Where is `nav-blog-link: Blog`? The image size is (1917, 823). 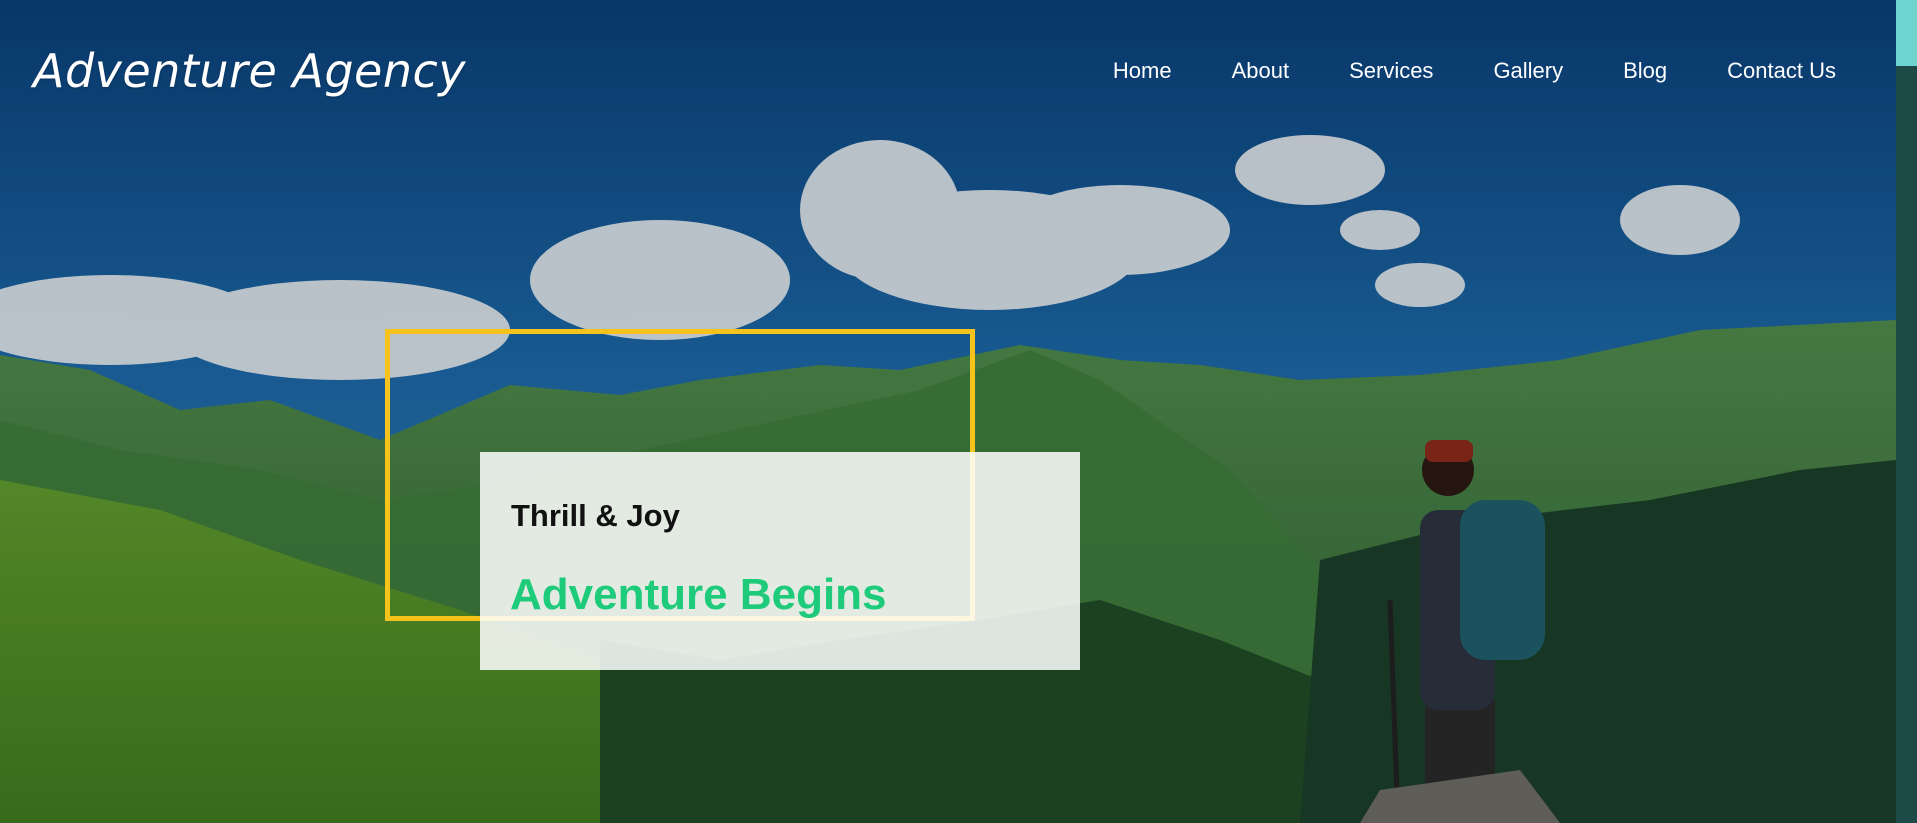 nav-blog-link: Blog is located at coordinates (1645, 71).